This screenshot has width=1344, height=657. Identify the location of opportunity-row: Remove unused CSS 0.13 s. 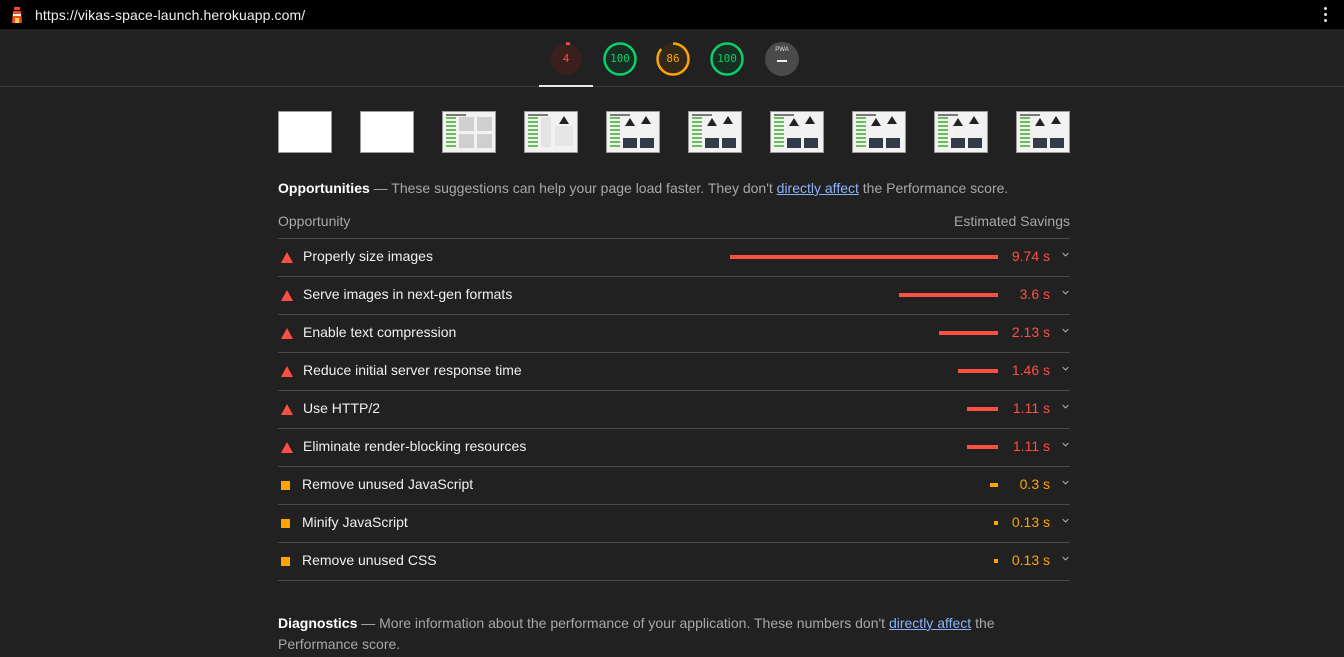
(674, 562).